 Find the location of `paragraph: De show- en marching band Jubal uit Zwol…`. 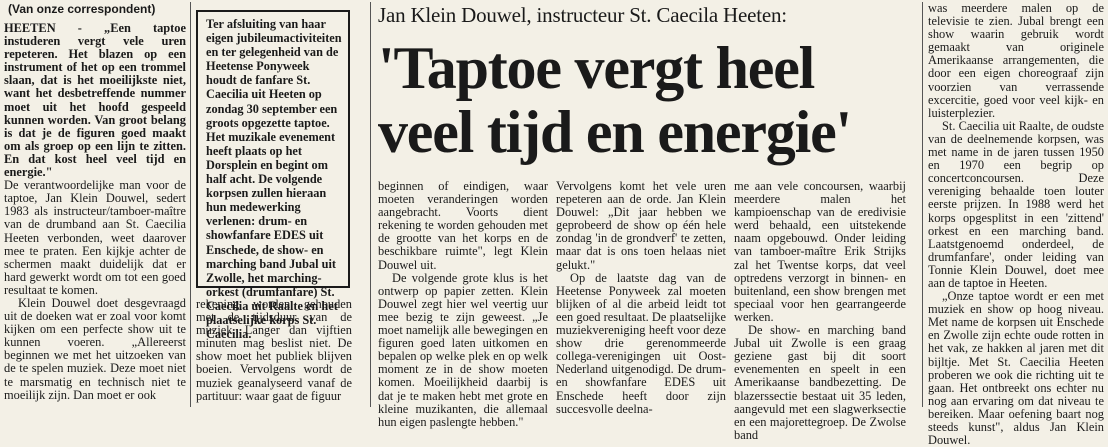

paragraph: De show- en marching band Jubal uit Zwol… is located at coordinates (820, 382).